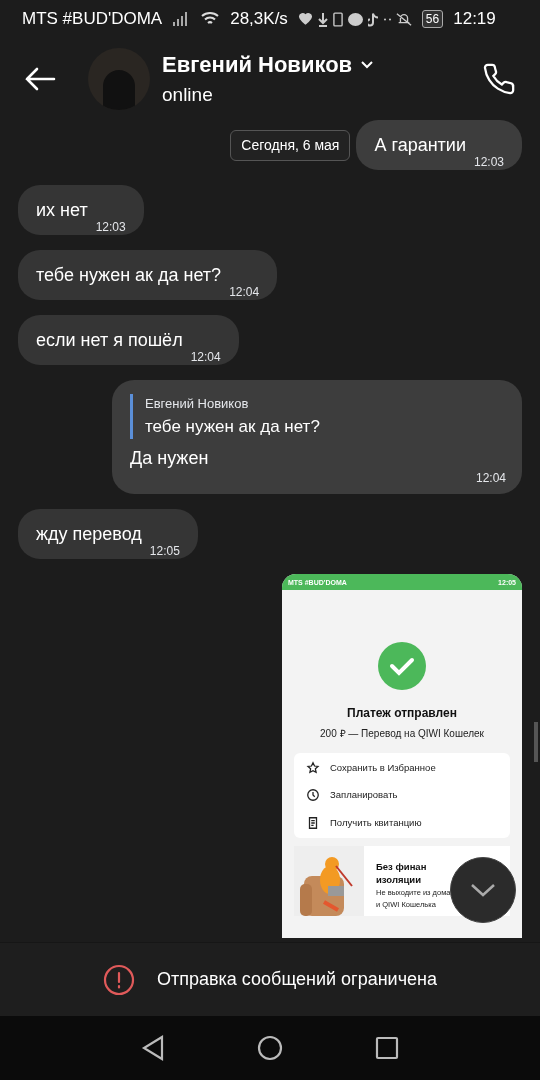  Describe the element at coordinates (313, 822) in the screenshot. I see `receipt-icon` at that location.